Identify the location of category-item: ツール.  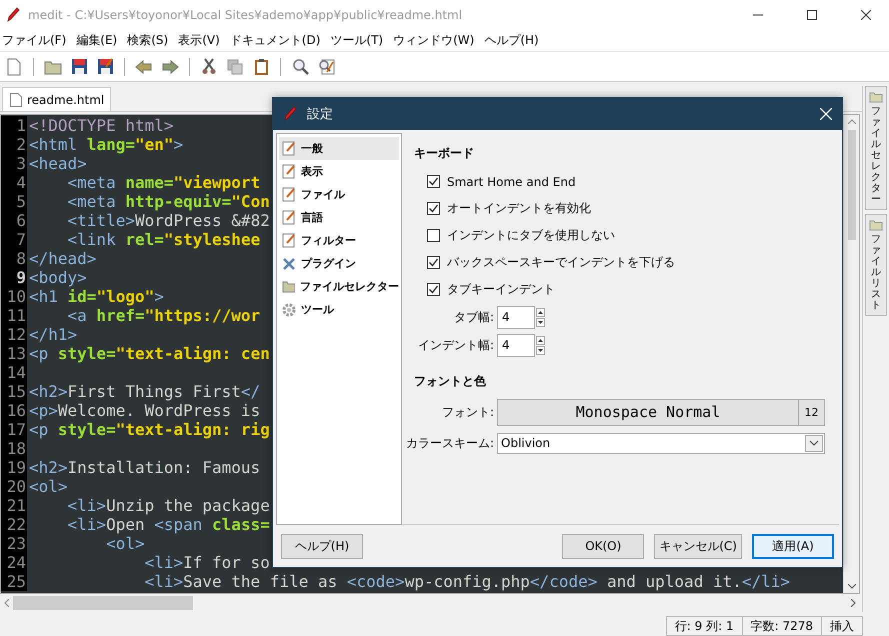
(339, 309).